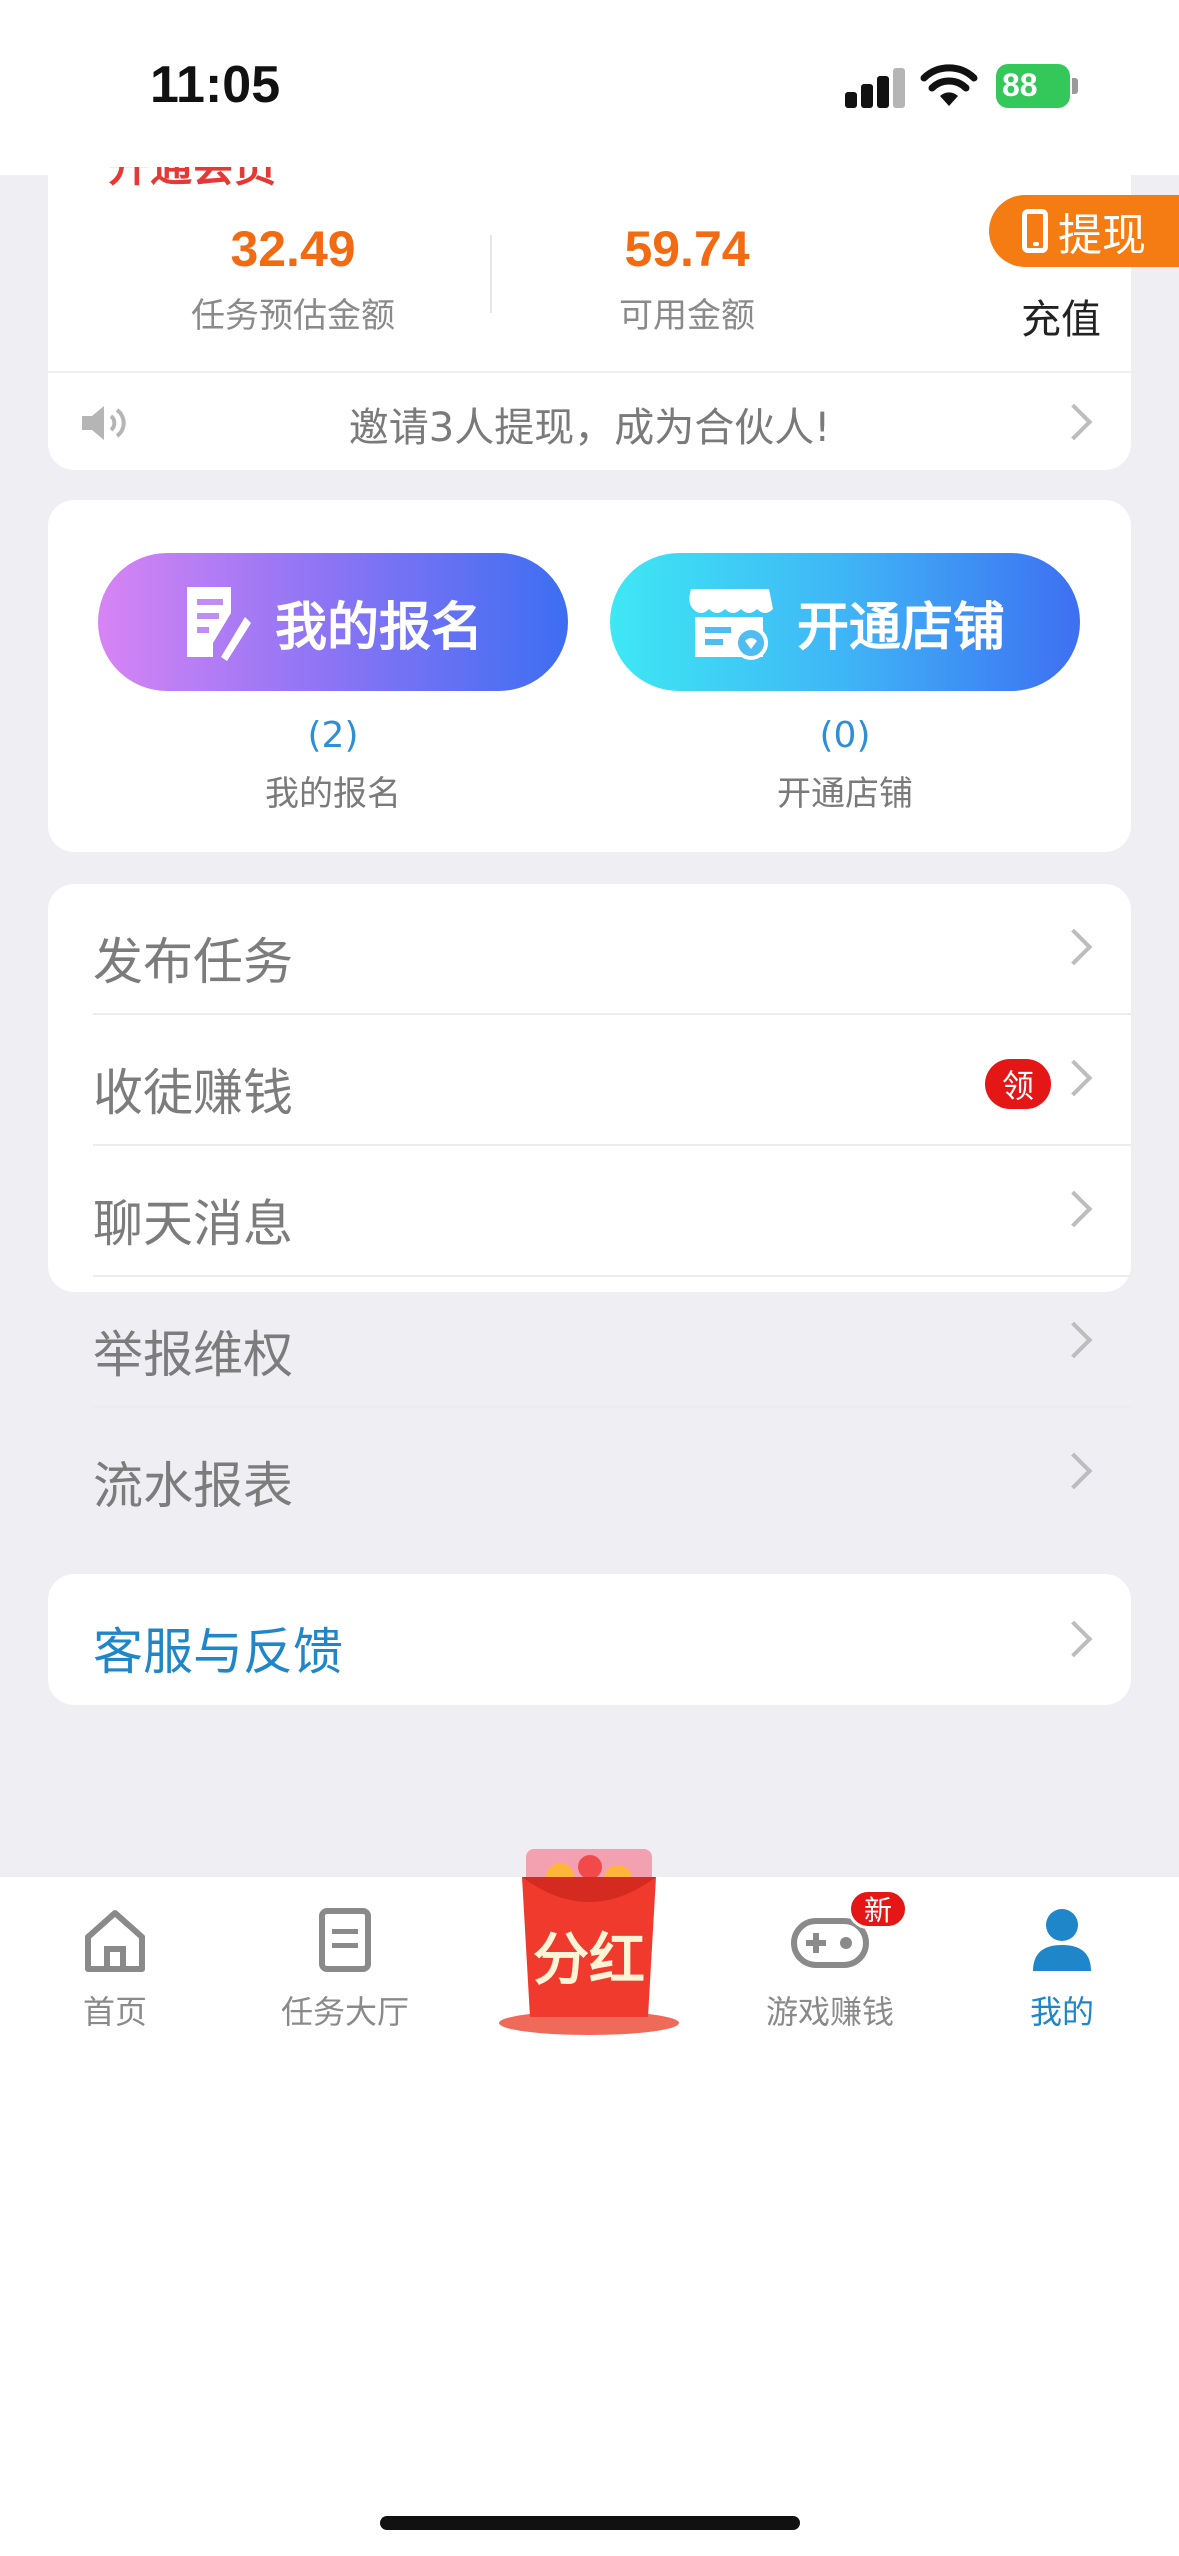 The width and height of the screenshot is (1179, 2556). I want to click on menu-item-label: 流水报表, so click(193, 1486).